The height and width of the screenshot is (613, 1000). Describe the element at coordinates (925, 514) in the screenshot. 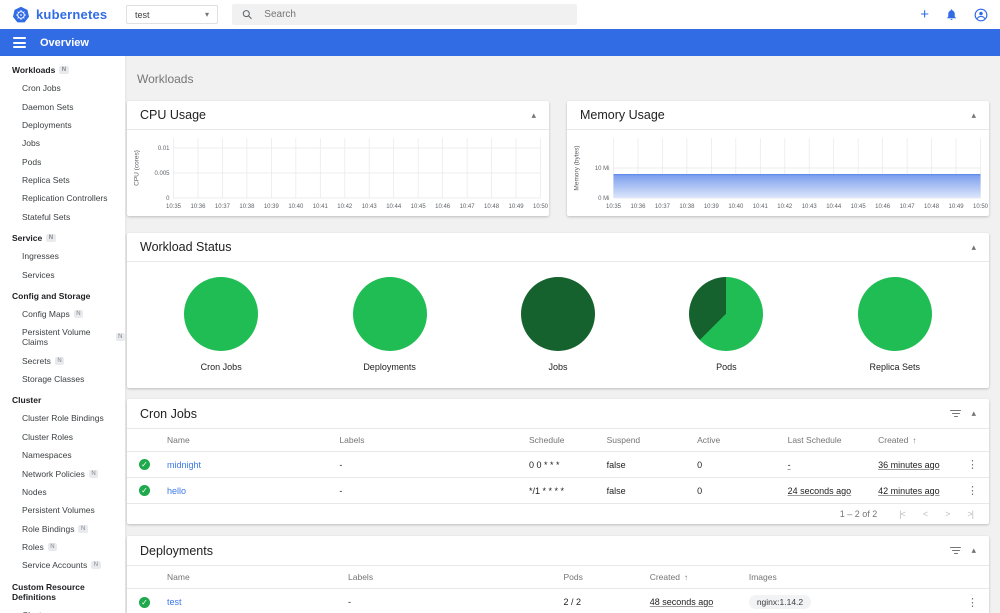

I see `pagination-prev-button: <` at that location.